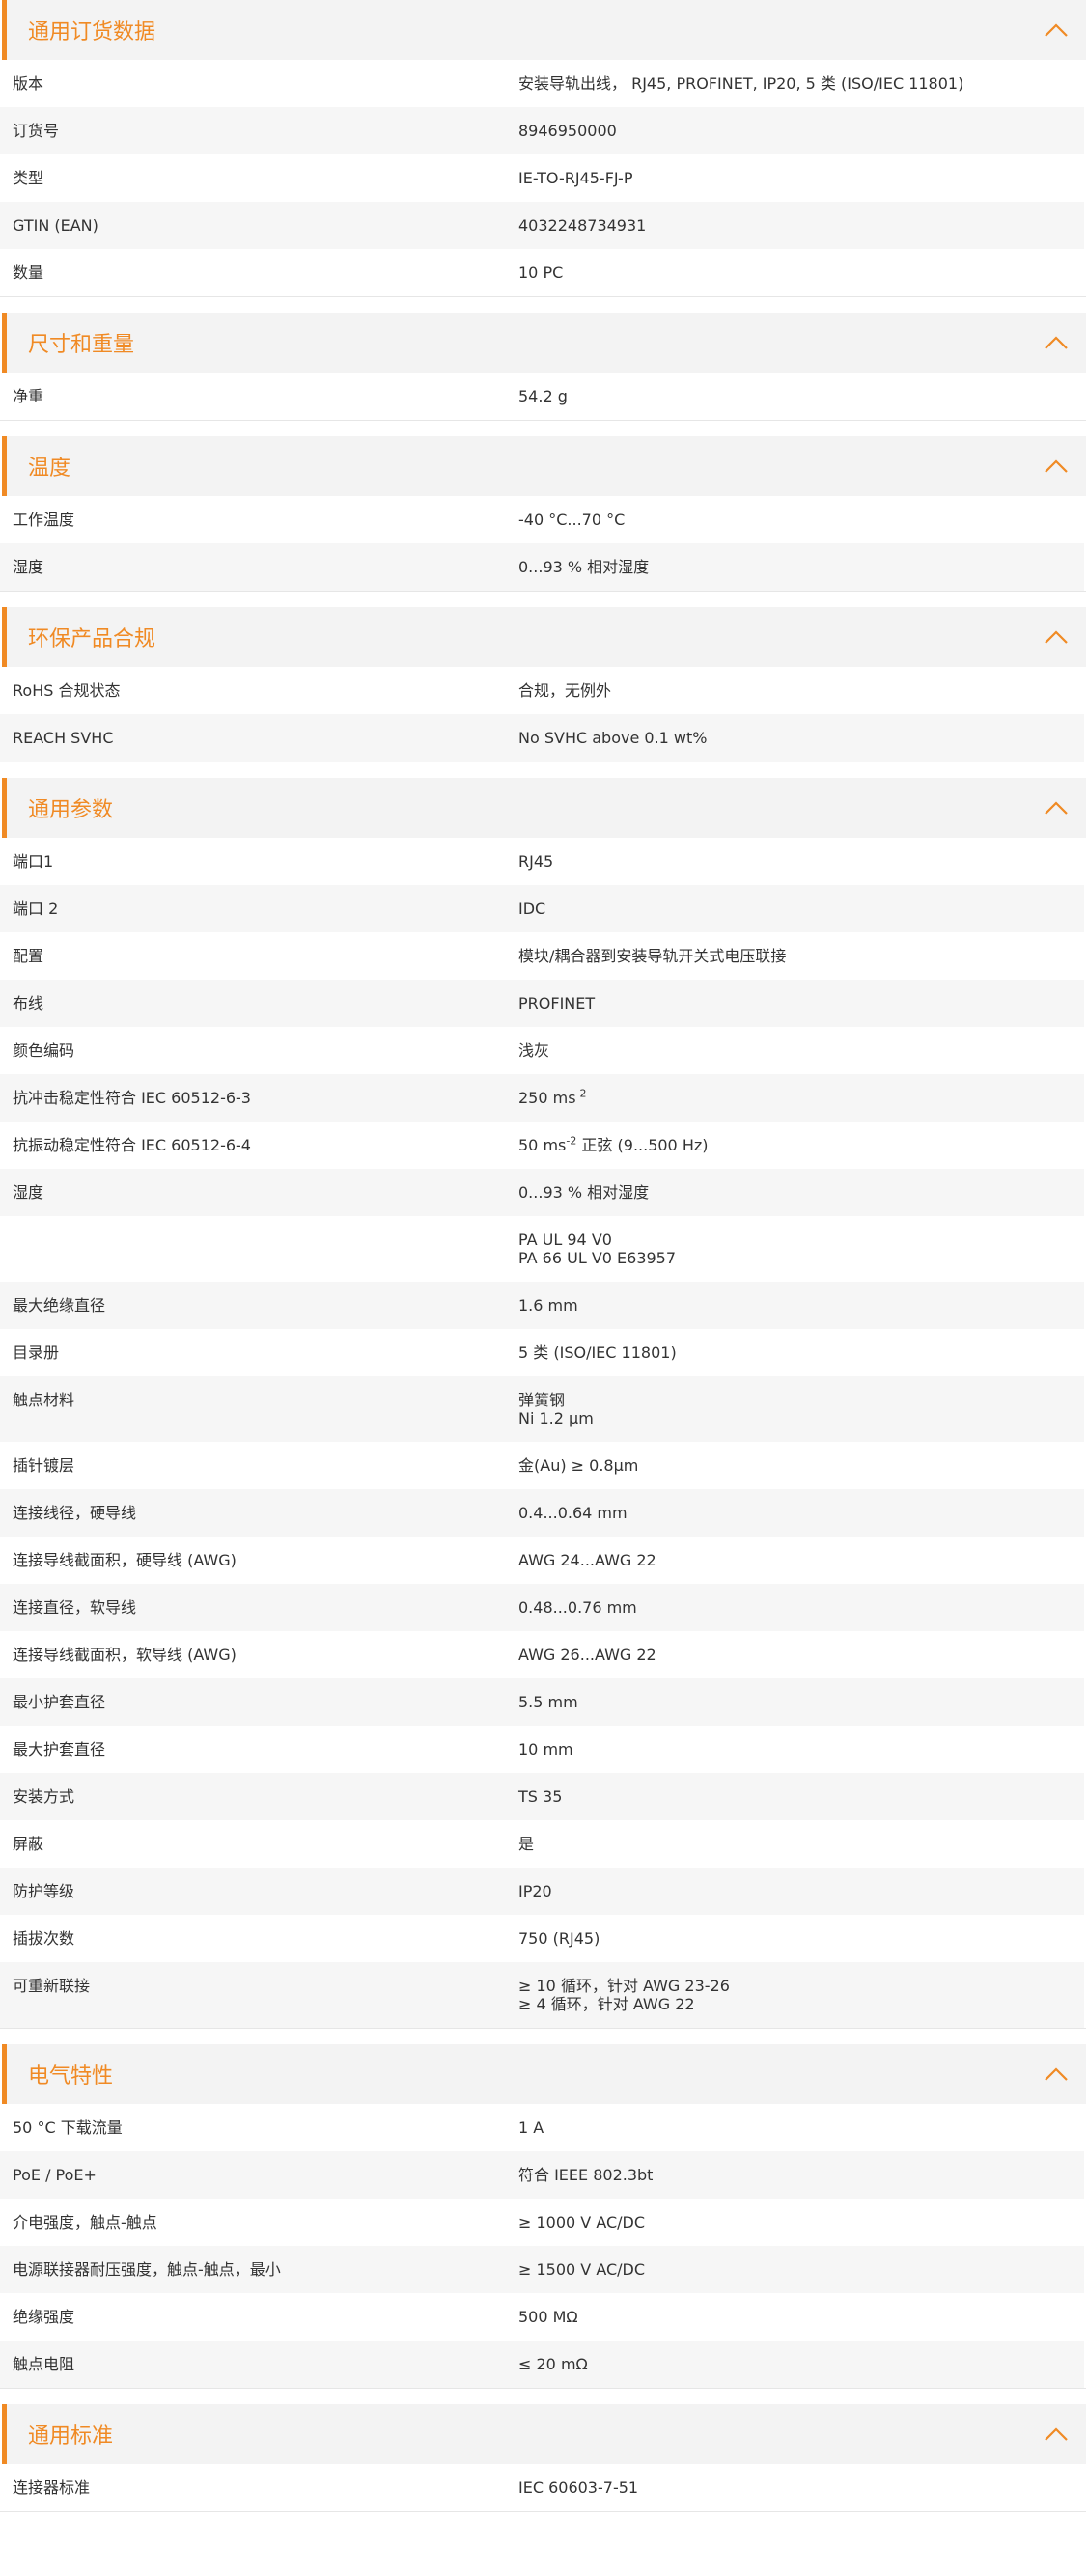 The height and width of the screenshot is (2576, 1088). I want to click on spec-value-text: ≥ 1500 V AC/DC, so click(582, 2269).